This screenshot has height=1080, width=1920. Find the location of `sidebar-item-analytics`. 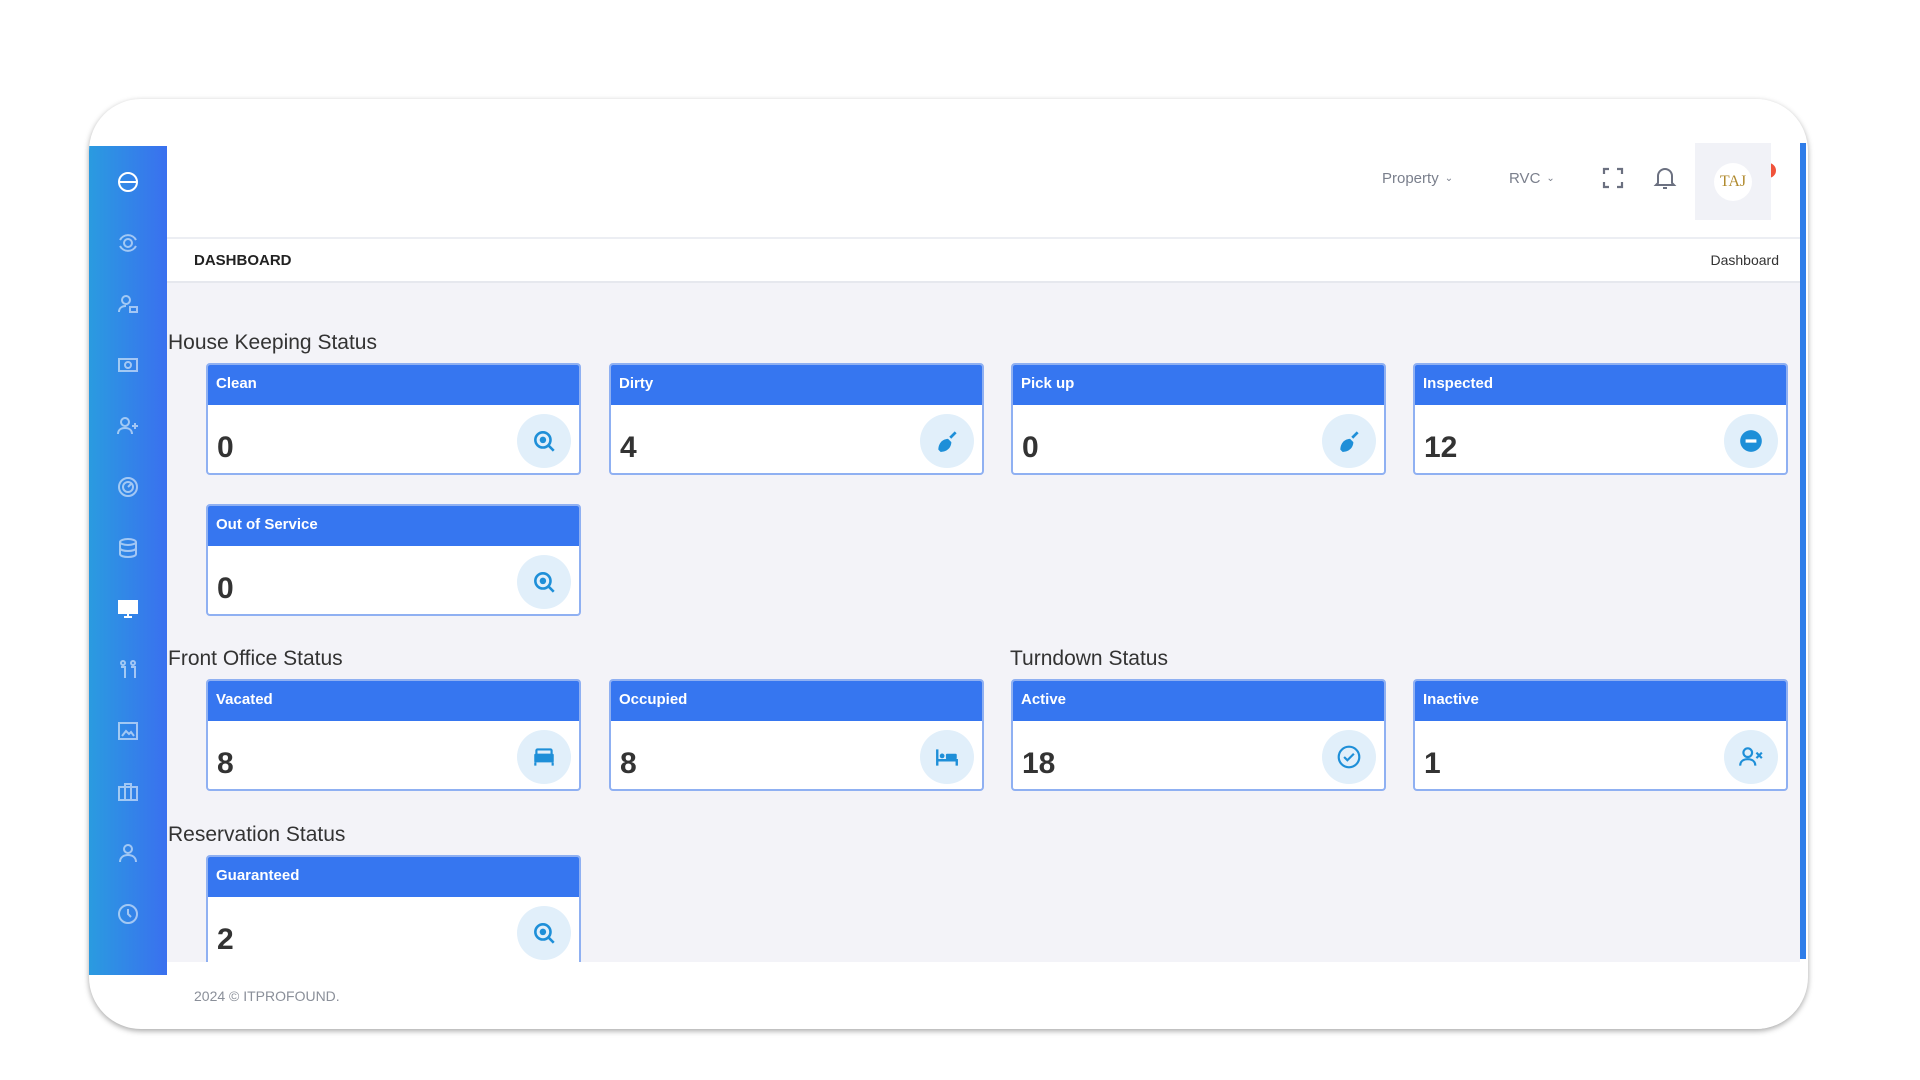

sidebar-item-analytics is located at coordinates (128, 243).